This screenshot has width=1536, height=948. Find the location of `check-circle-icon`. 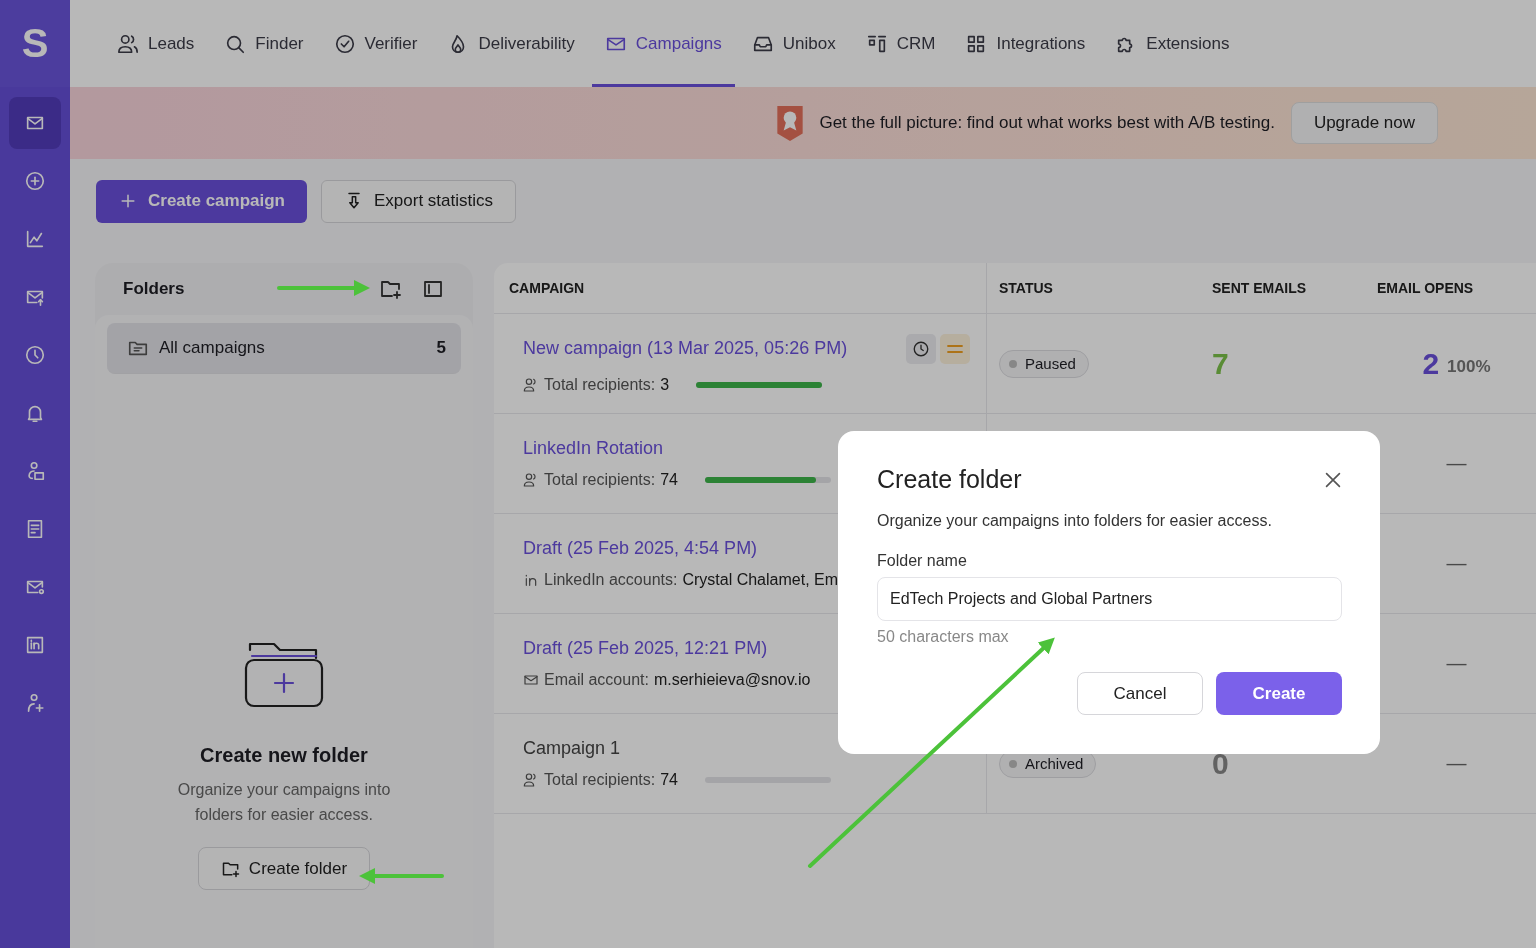

check-circle-icon is located at coordinates (344, 43).